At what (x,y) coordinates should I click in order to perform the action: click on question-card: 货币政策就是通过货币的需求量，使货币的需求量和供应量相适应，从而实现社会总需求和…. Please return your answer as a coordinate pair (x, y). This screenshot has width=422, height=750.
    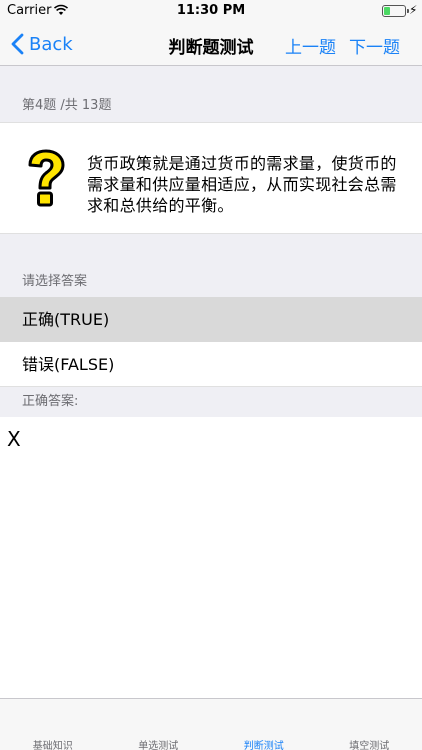
    Looking at the image, I should click on (211, 178).